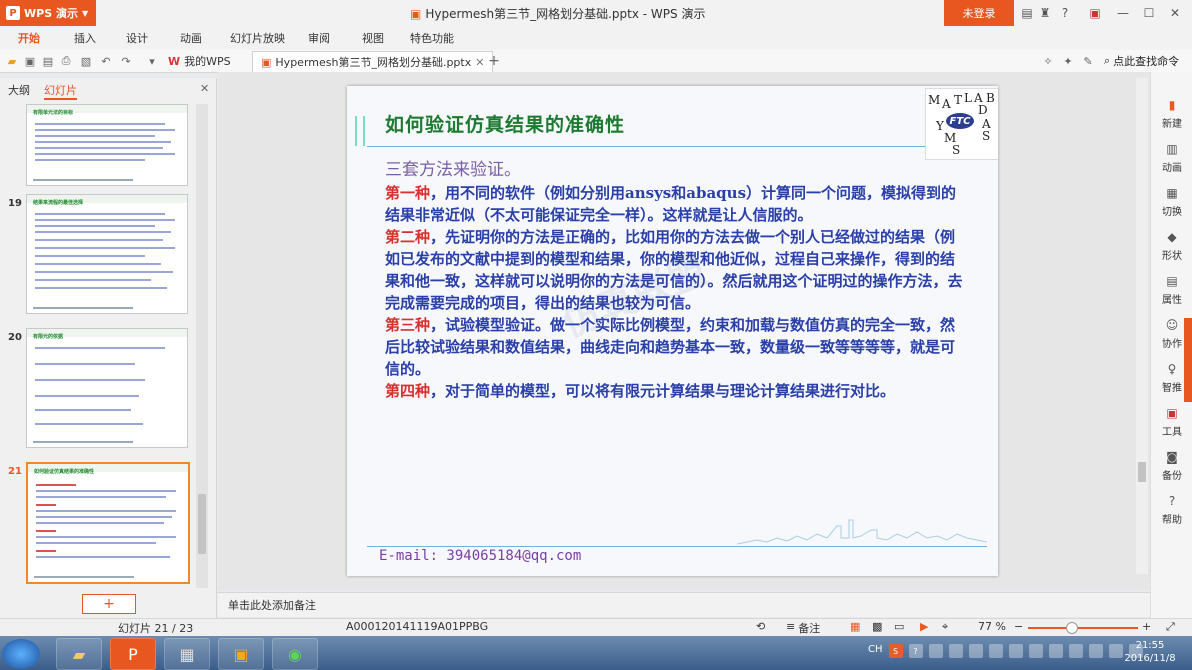 The height and width of the screenshot is (670, 1192). I want to click on location-icon: ⌖, so click(945, 627).